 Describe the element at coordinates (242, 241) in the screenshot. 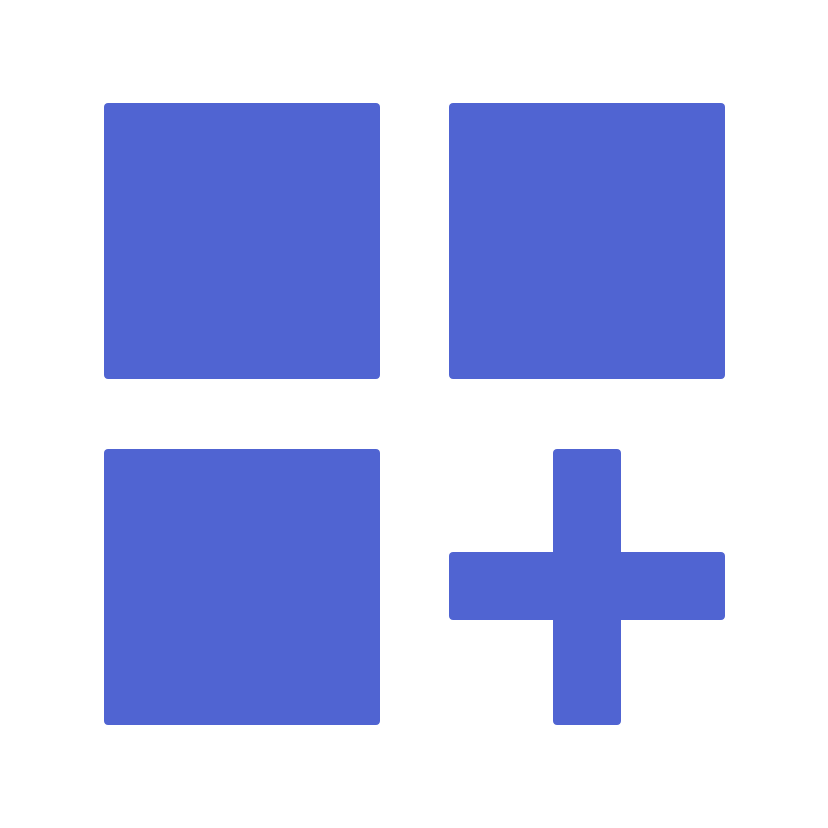

I see `grid-tile-top-left` at that location.